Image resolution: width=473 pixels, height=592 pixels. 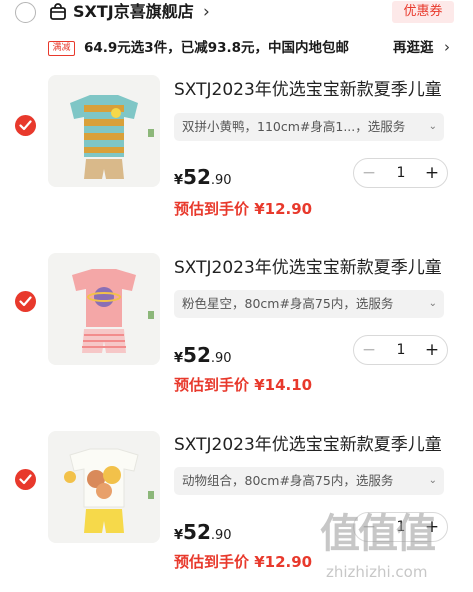 I want to click on spec-selector: 动物组合，80cm#身高75内，选服务 ⌄, so click(x=309, y=481).